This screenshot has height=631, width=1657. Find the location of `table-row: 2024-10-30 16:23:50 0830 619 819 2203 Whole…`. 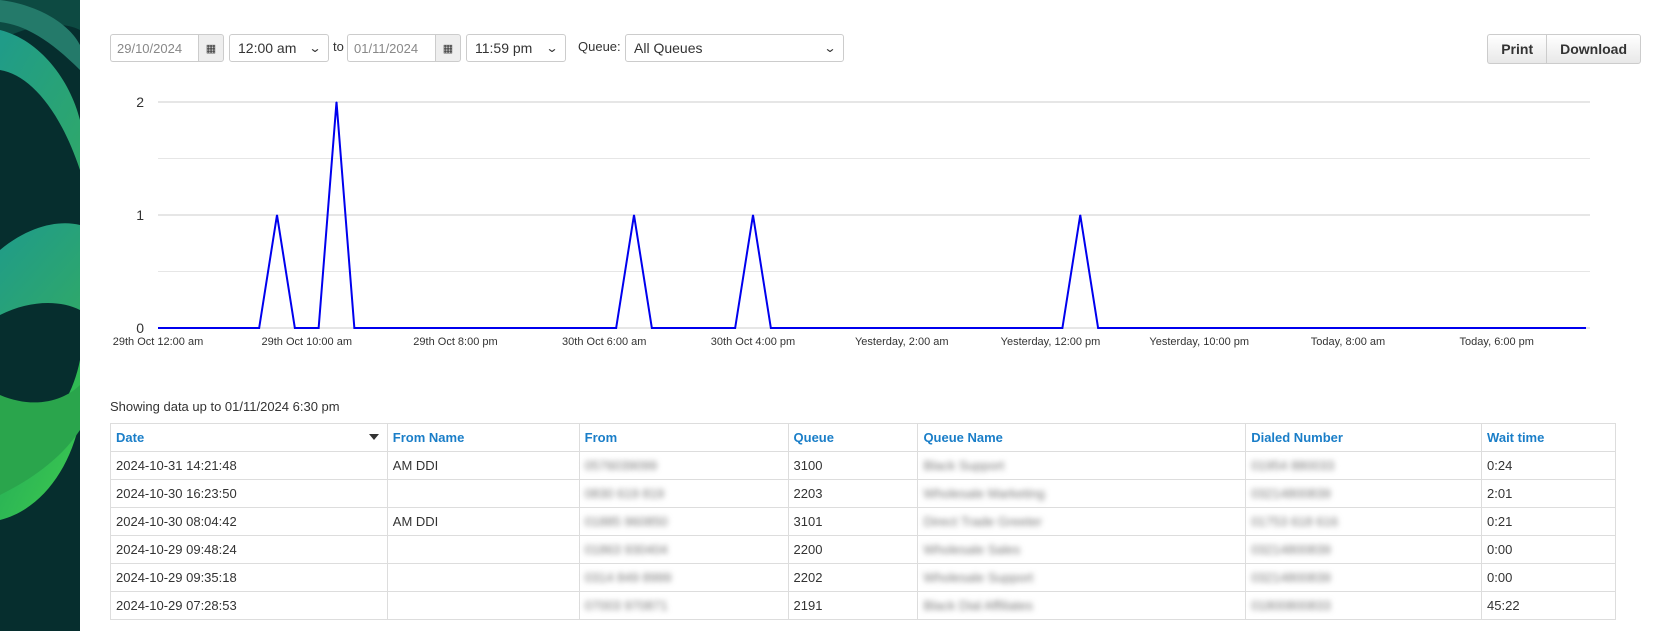

table-row: 2024-10-30 16:23:50 0830 619 819 2203 Whole… is located at coordinates (863, 493).